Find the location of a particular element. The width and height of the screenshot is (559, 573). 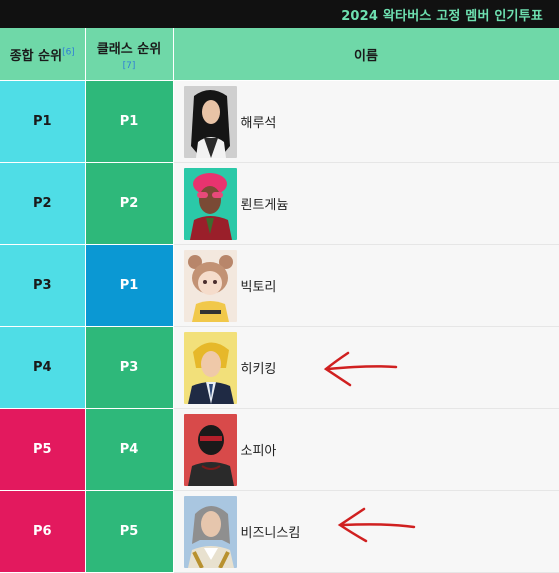

overall-rank-cell: P3 is located at coordinates (43, 285).